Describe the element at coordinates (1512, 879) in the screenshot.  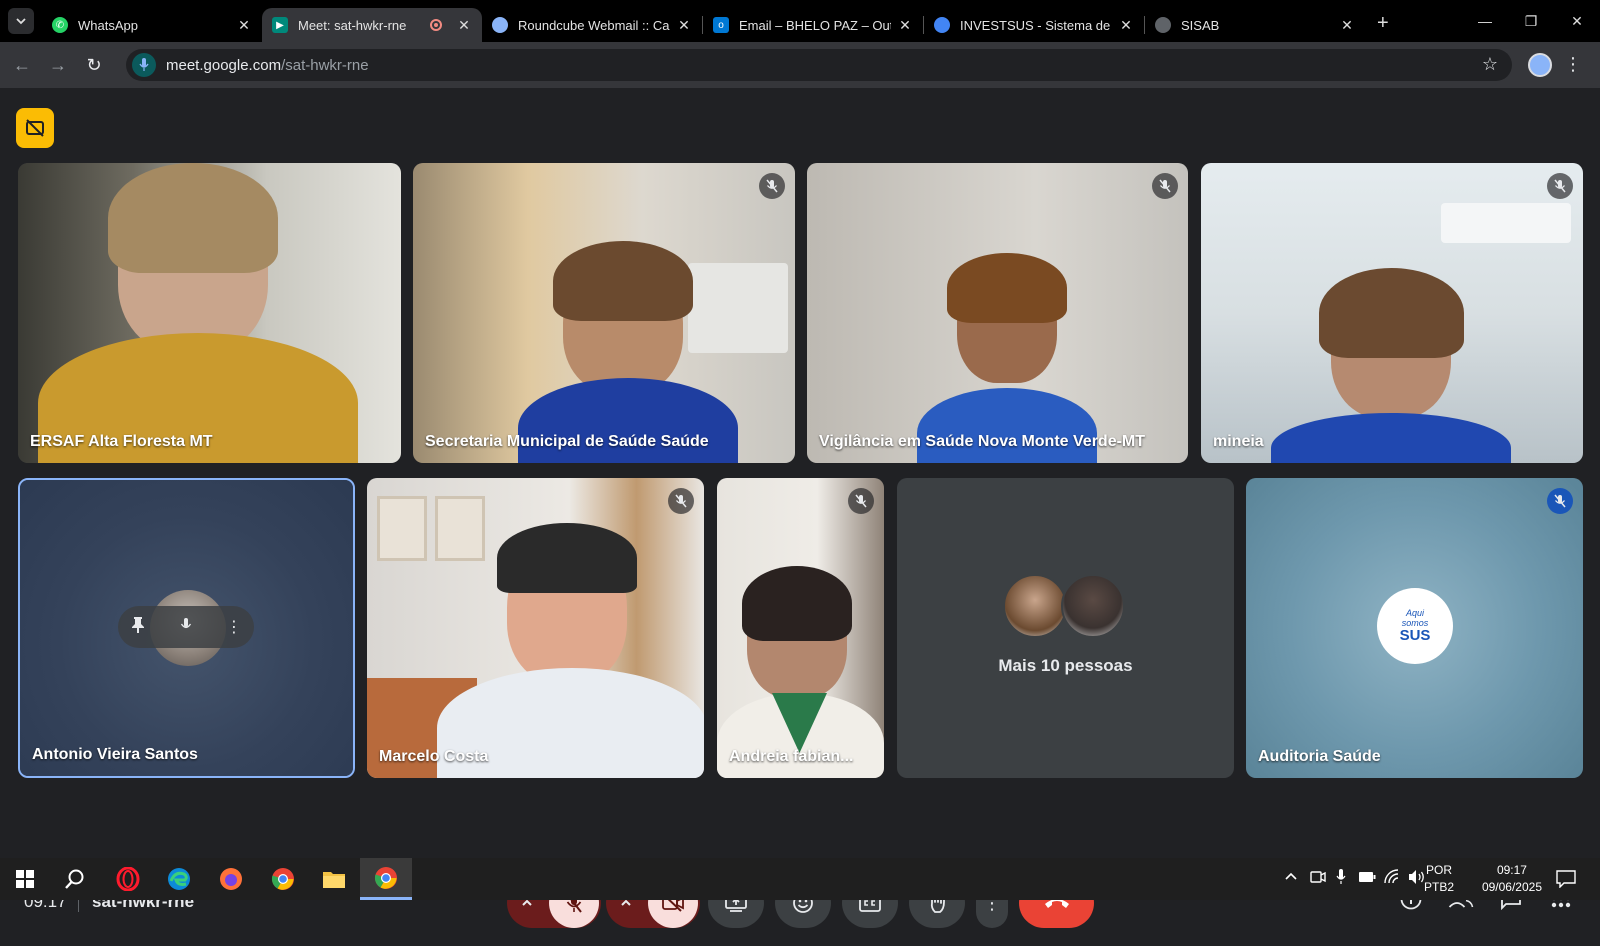
I see `system-clock: 09:17 09/06/2025` at that location.